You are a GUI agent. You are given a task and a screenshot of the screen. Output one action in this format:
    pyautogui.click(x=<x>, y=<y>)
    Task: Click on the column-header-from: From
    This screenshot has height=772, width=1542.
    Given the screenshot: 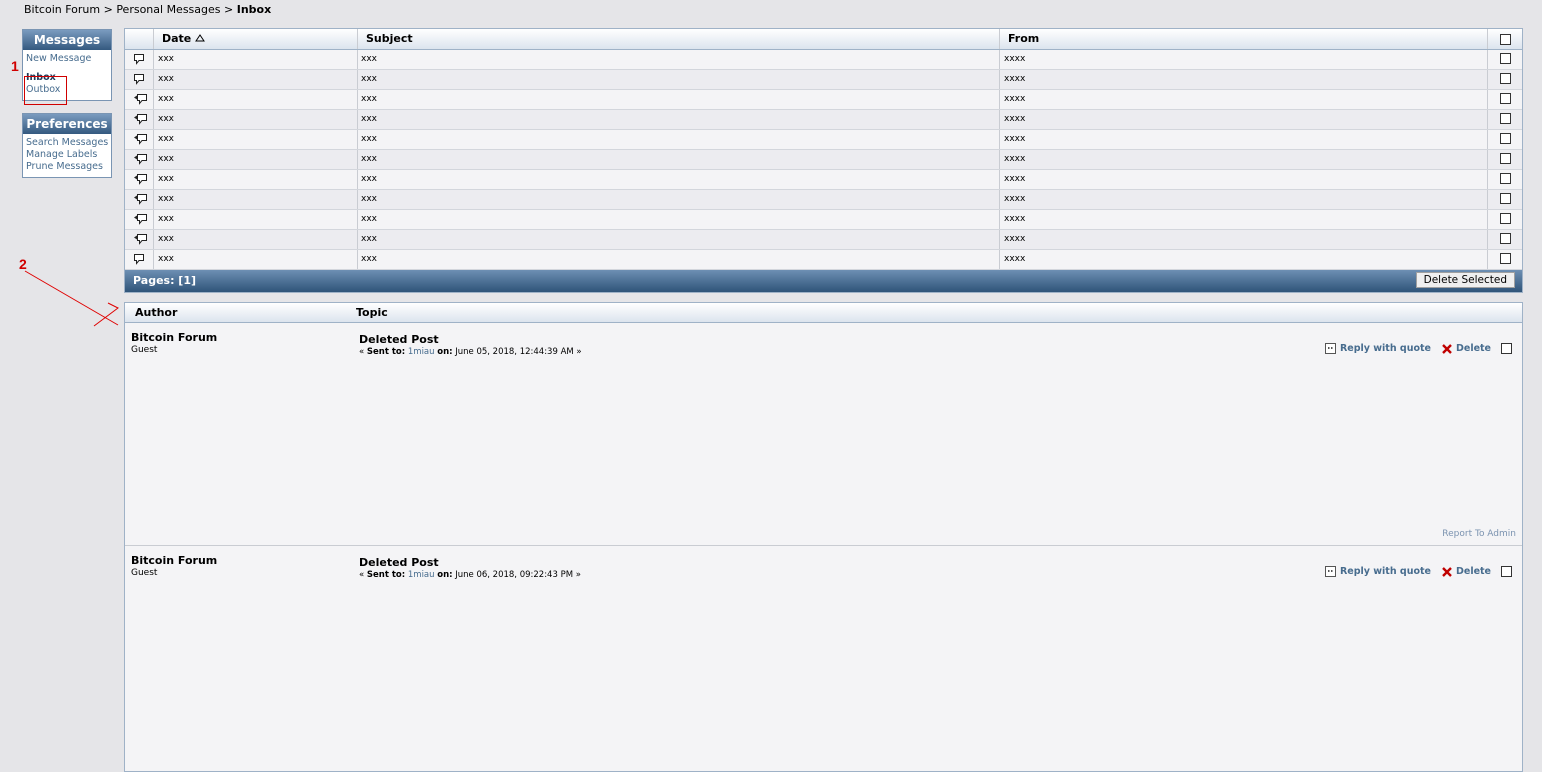 What is the action you would take?
    pyautogui.click(x=1244, y=39)
    